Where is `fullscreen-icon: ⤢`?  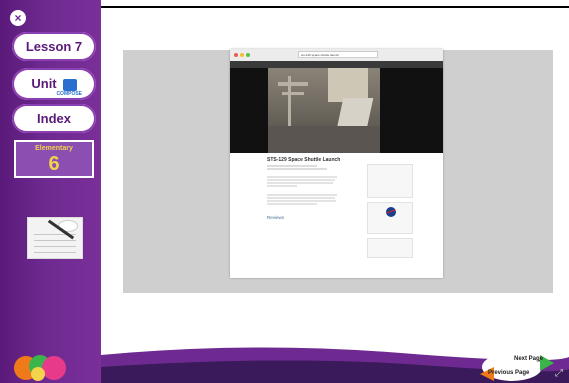
fullscreen-icon: ⤢ is located at coordinates (560, 374).